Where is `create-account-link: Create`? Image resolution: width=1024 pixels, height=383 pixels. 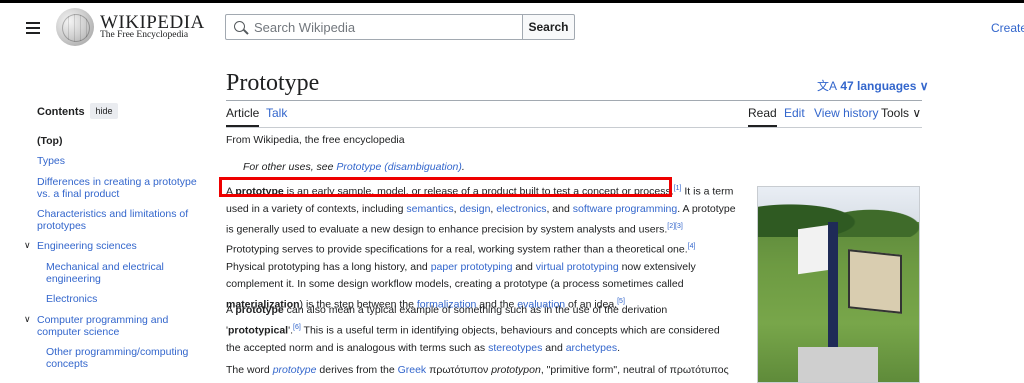 create-account-link: Create is located at coordinates (1007, 28).